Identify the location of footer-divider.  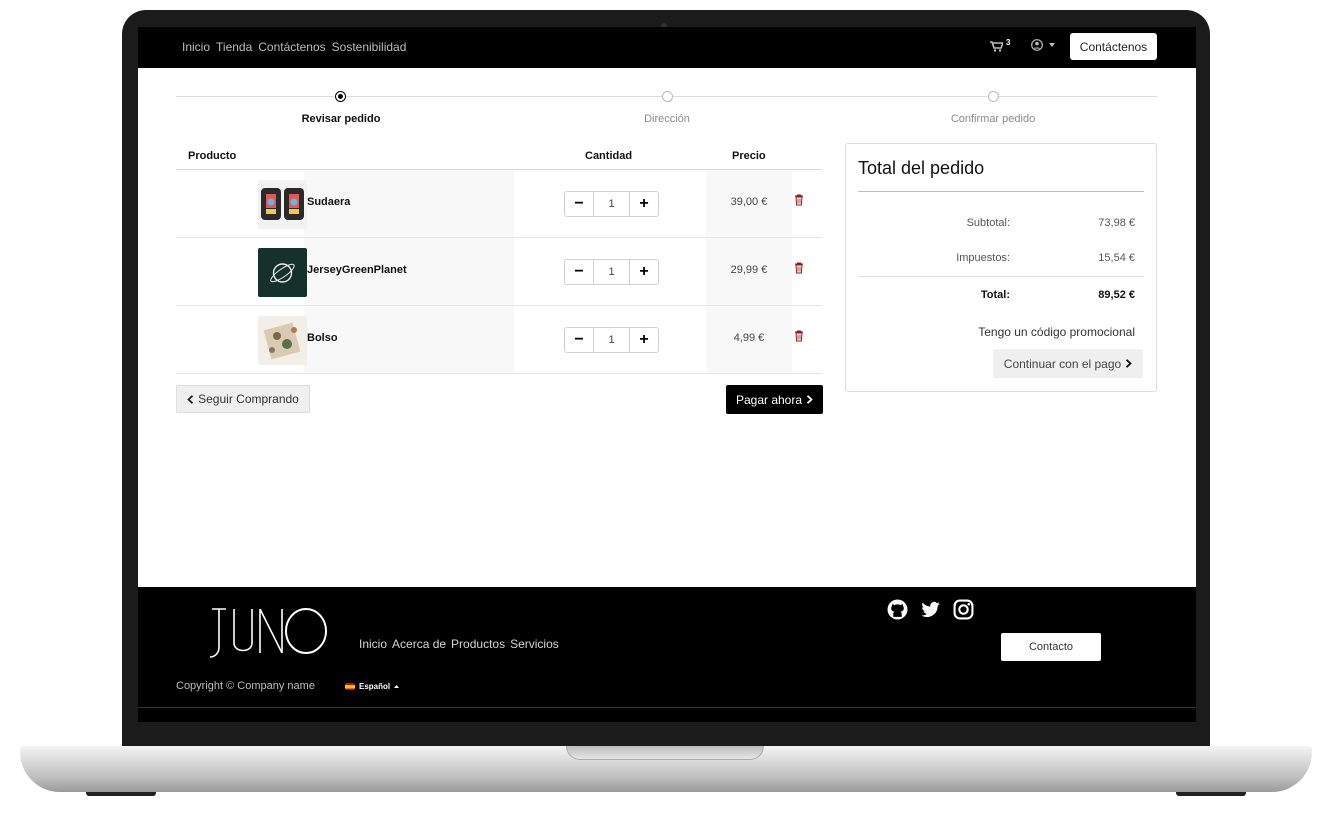
(667, 707).